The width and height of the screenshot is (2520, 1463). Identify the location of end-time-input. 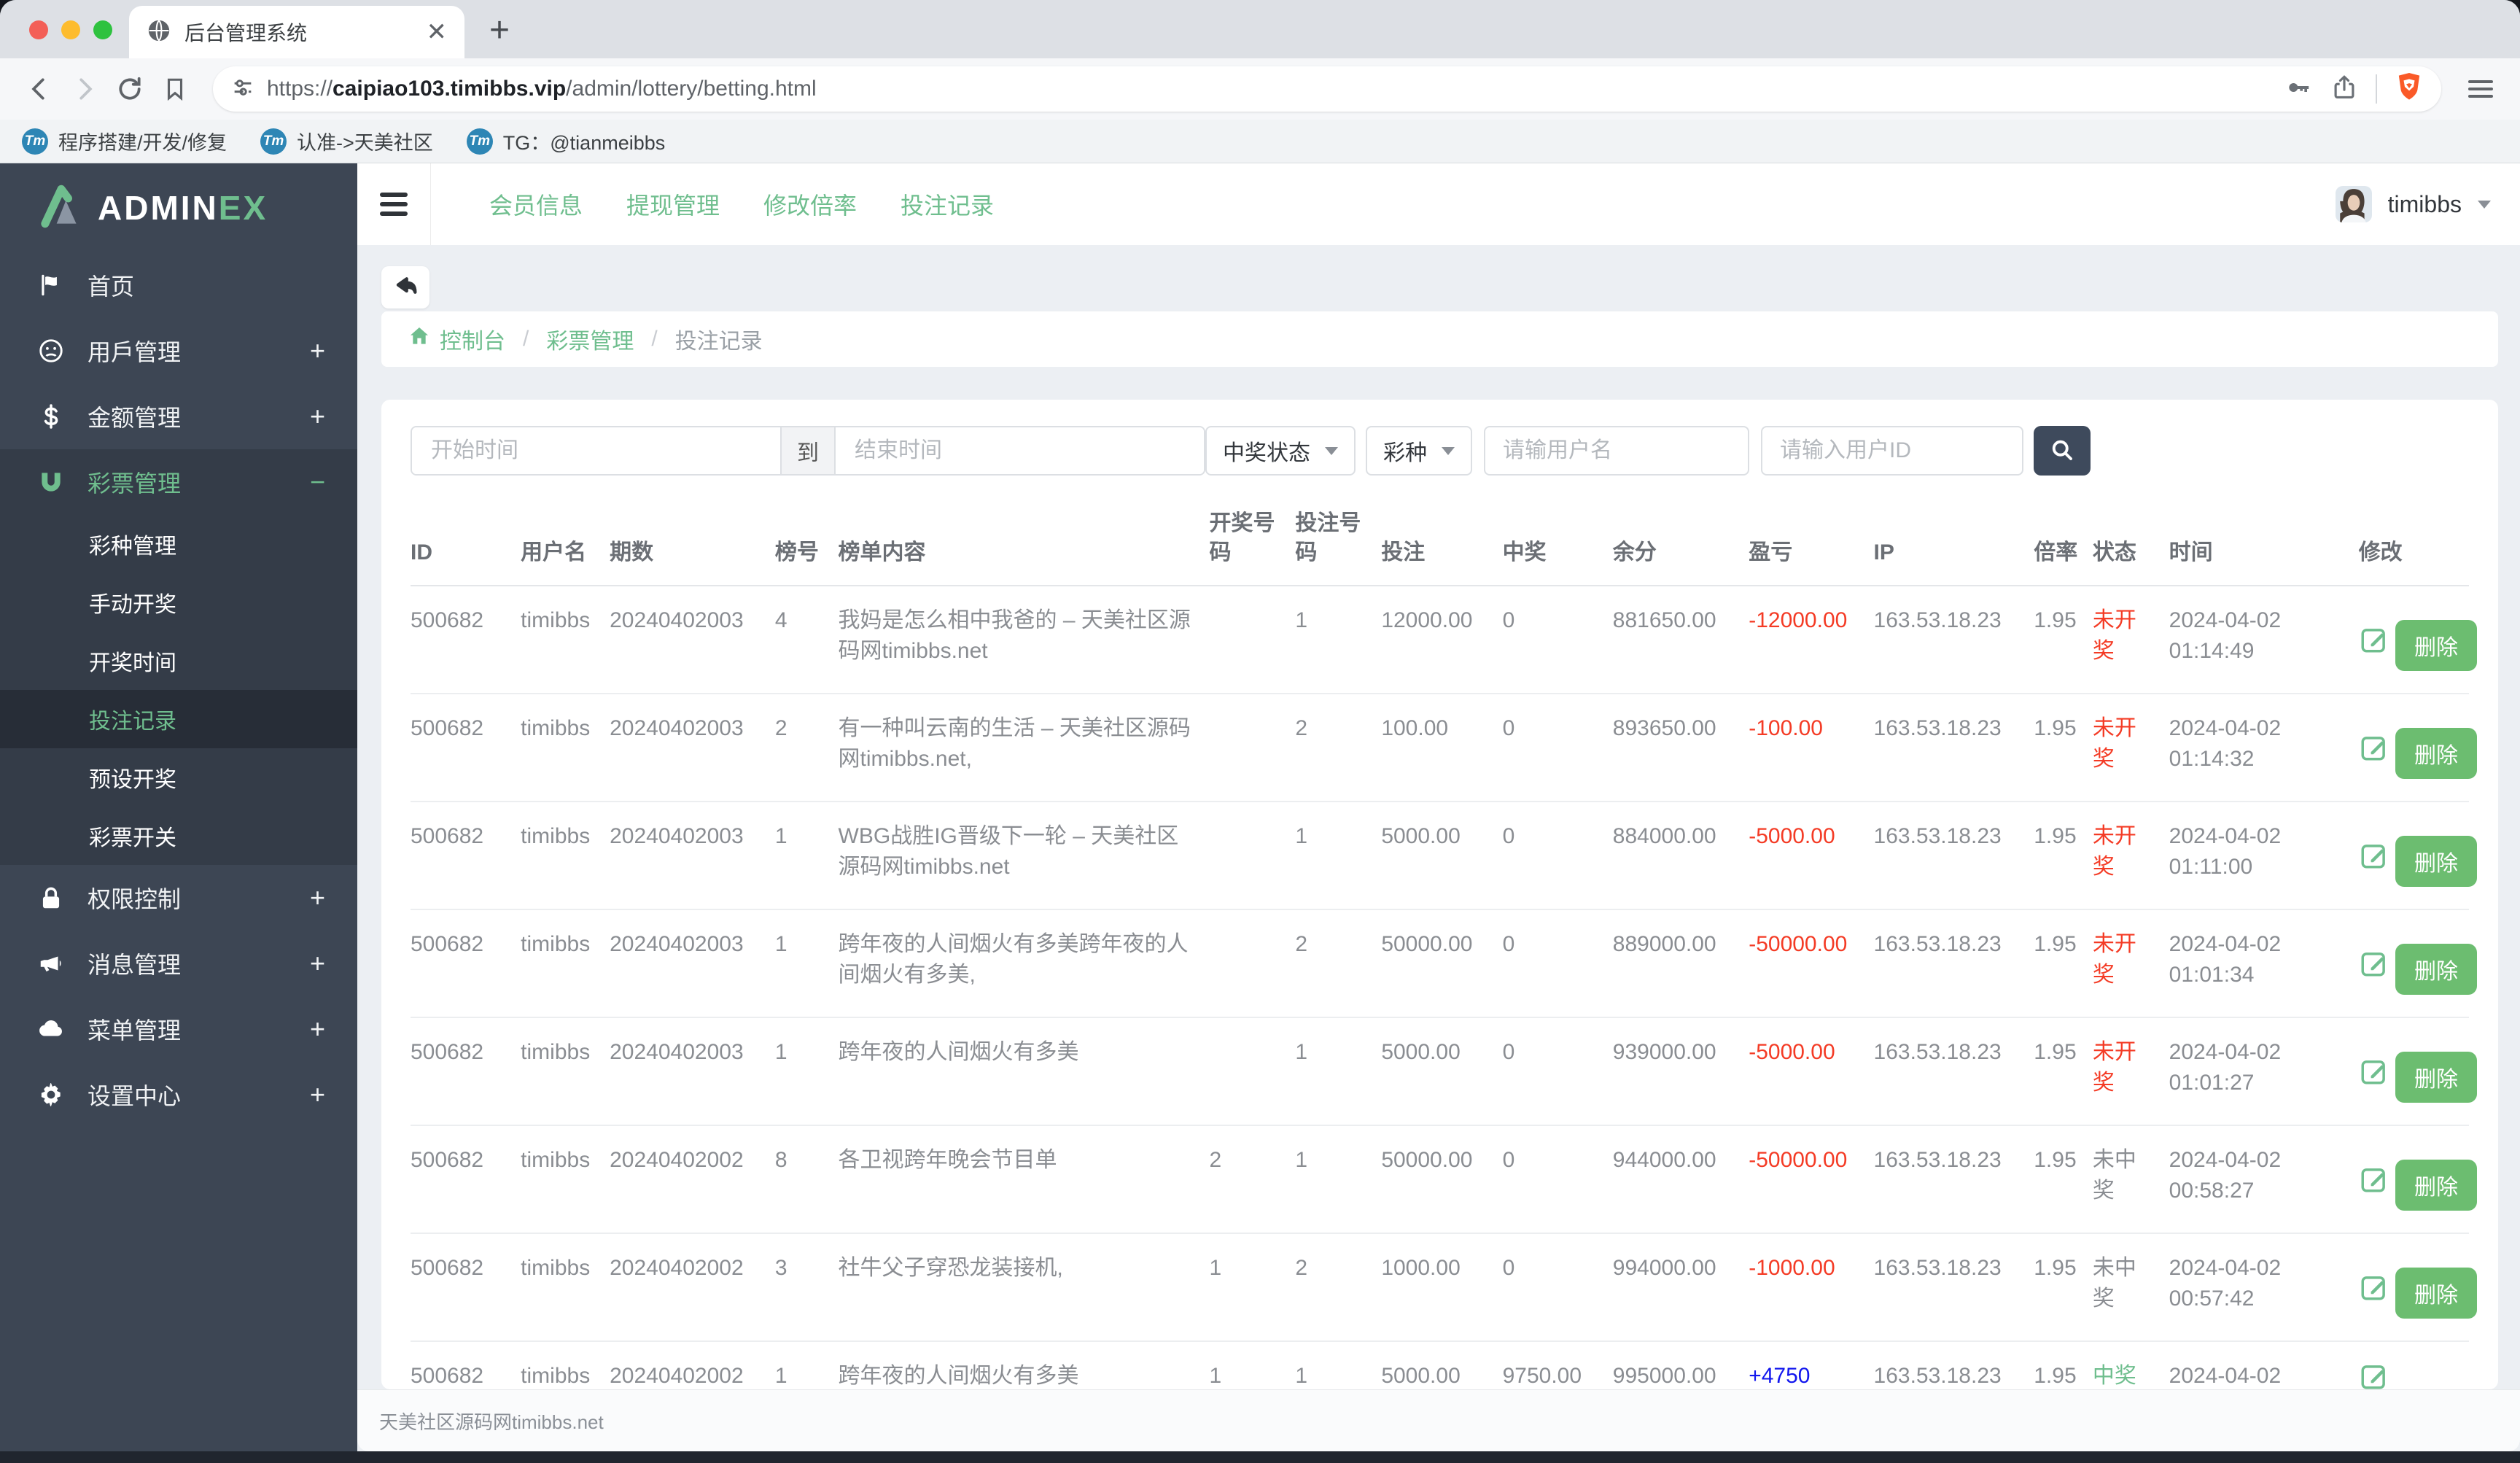
(1020, 450).